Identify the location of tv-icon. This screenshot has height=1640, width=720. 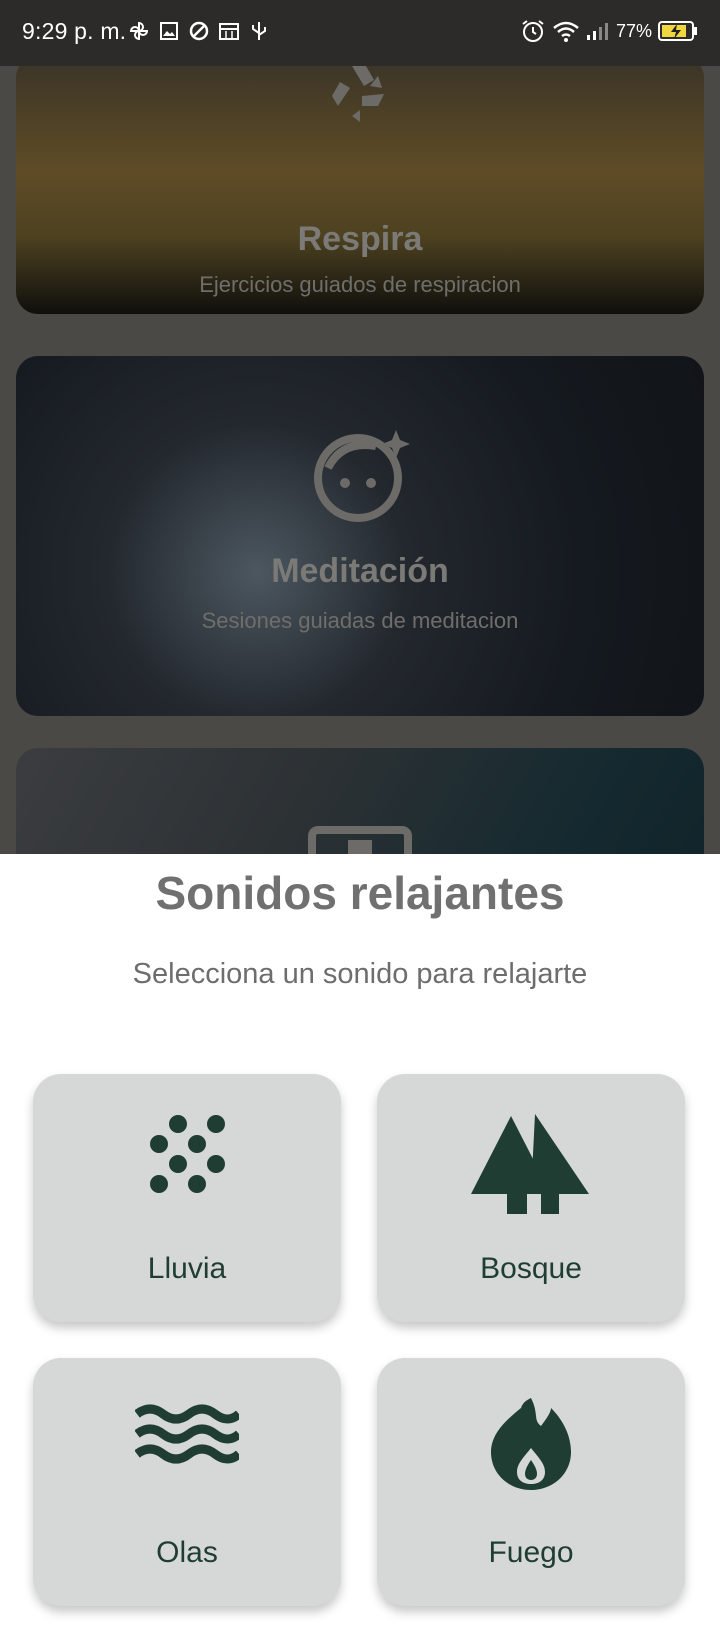
(360, 840).